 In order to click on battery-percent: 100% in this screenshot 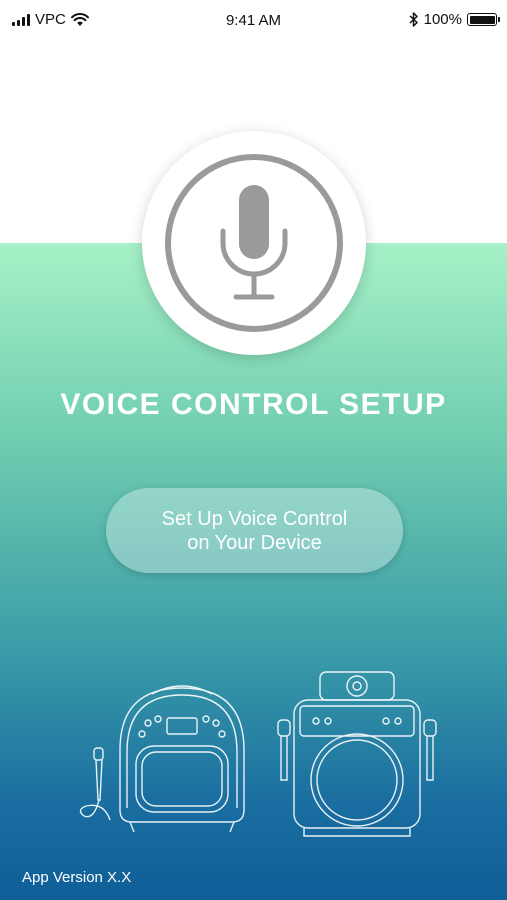, I will do `click(442, 19)`.